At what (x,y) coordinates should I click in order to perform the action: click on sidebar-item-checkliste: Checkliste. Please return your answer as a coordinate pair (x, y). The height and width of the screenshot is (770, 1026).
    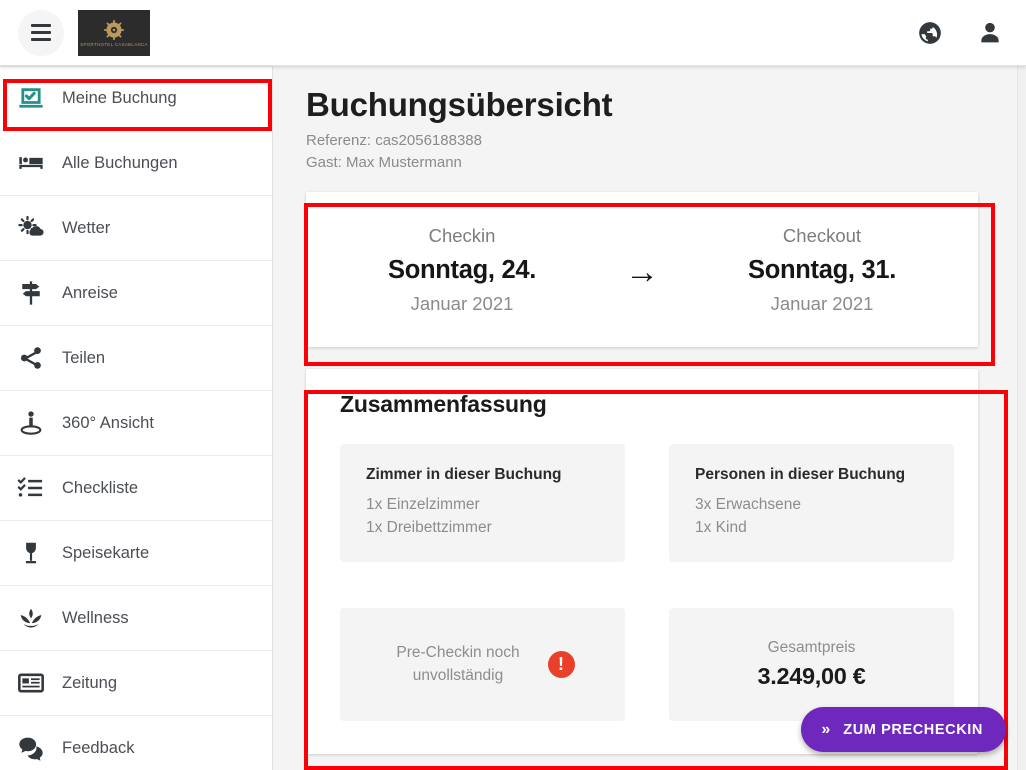
    Looking at the image, I should click on (136, 488).